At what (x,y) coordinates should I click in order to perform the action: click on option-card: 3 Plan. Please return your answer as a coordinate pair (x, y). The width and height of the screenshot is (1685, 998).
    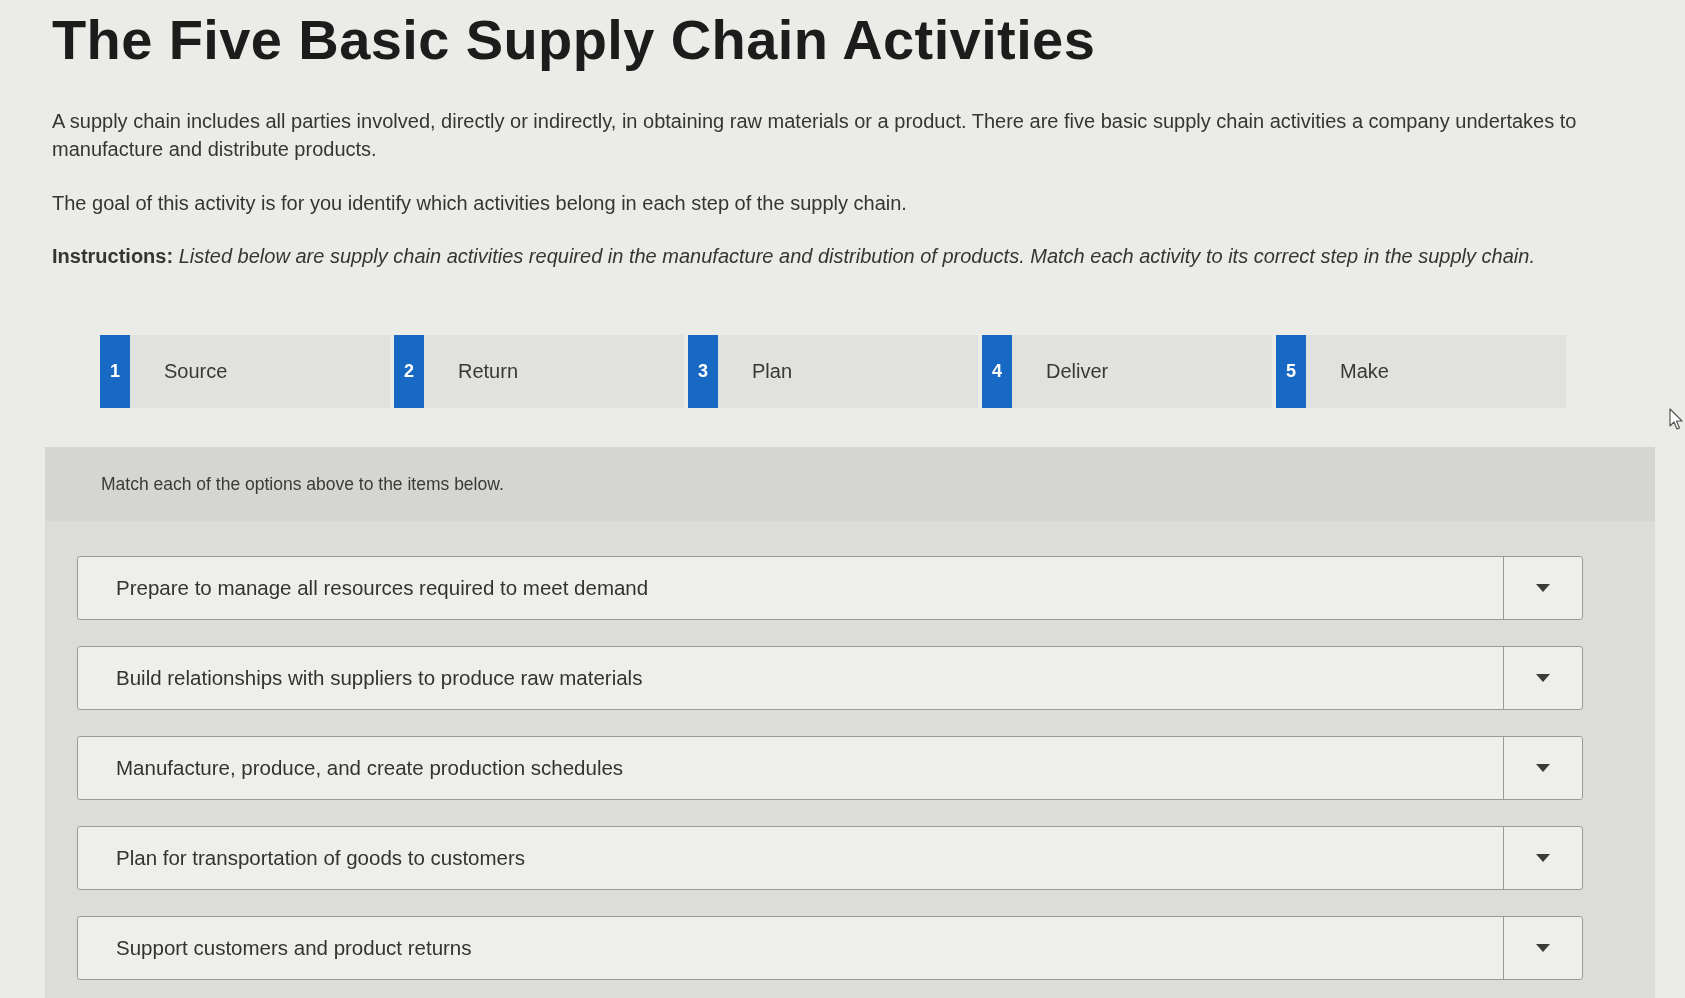
    Looking at the image, I should click on (833, 371).